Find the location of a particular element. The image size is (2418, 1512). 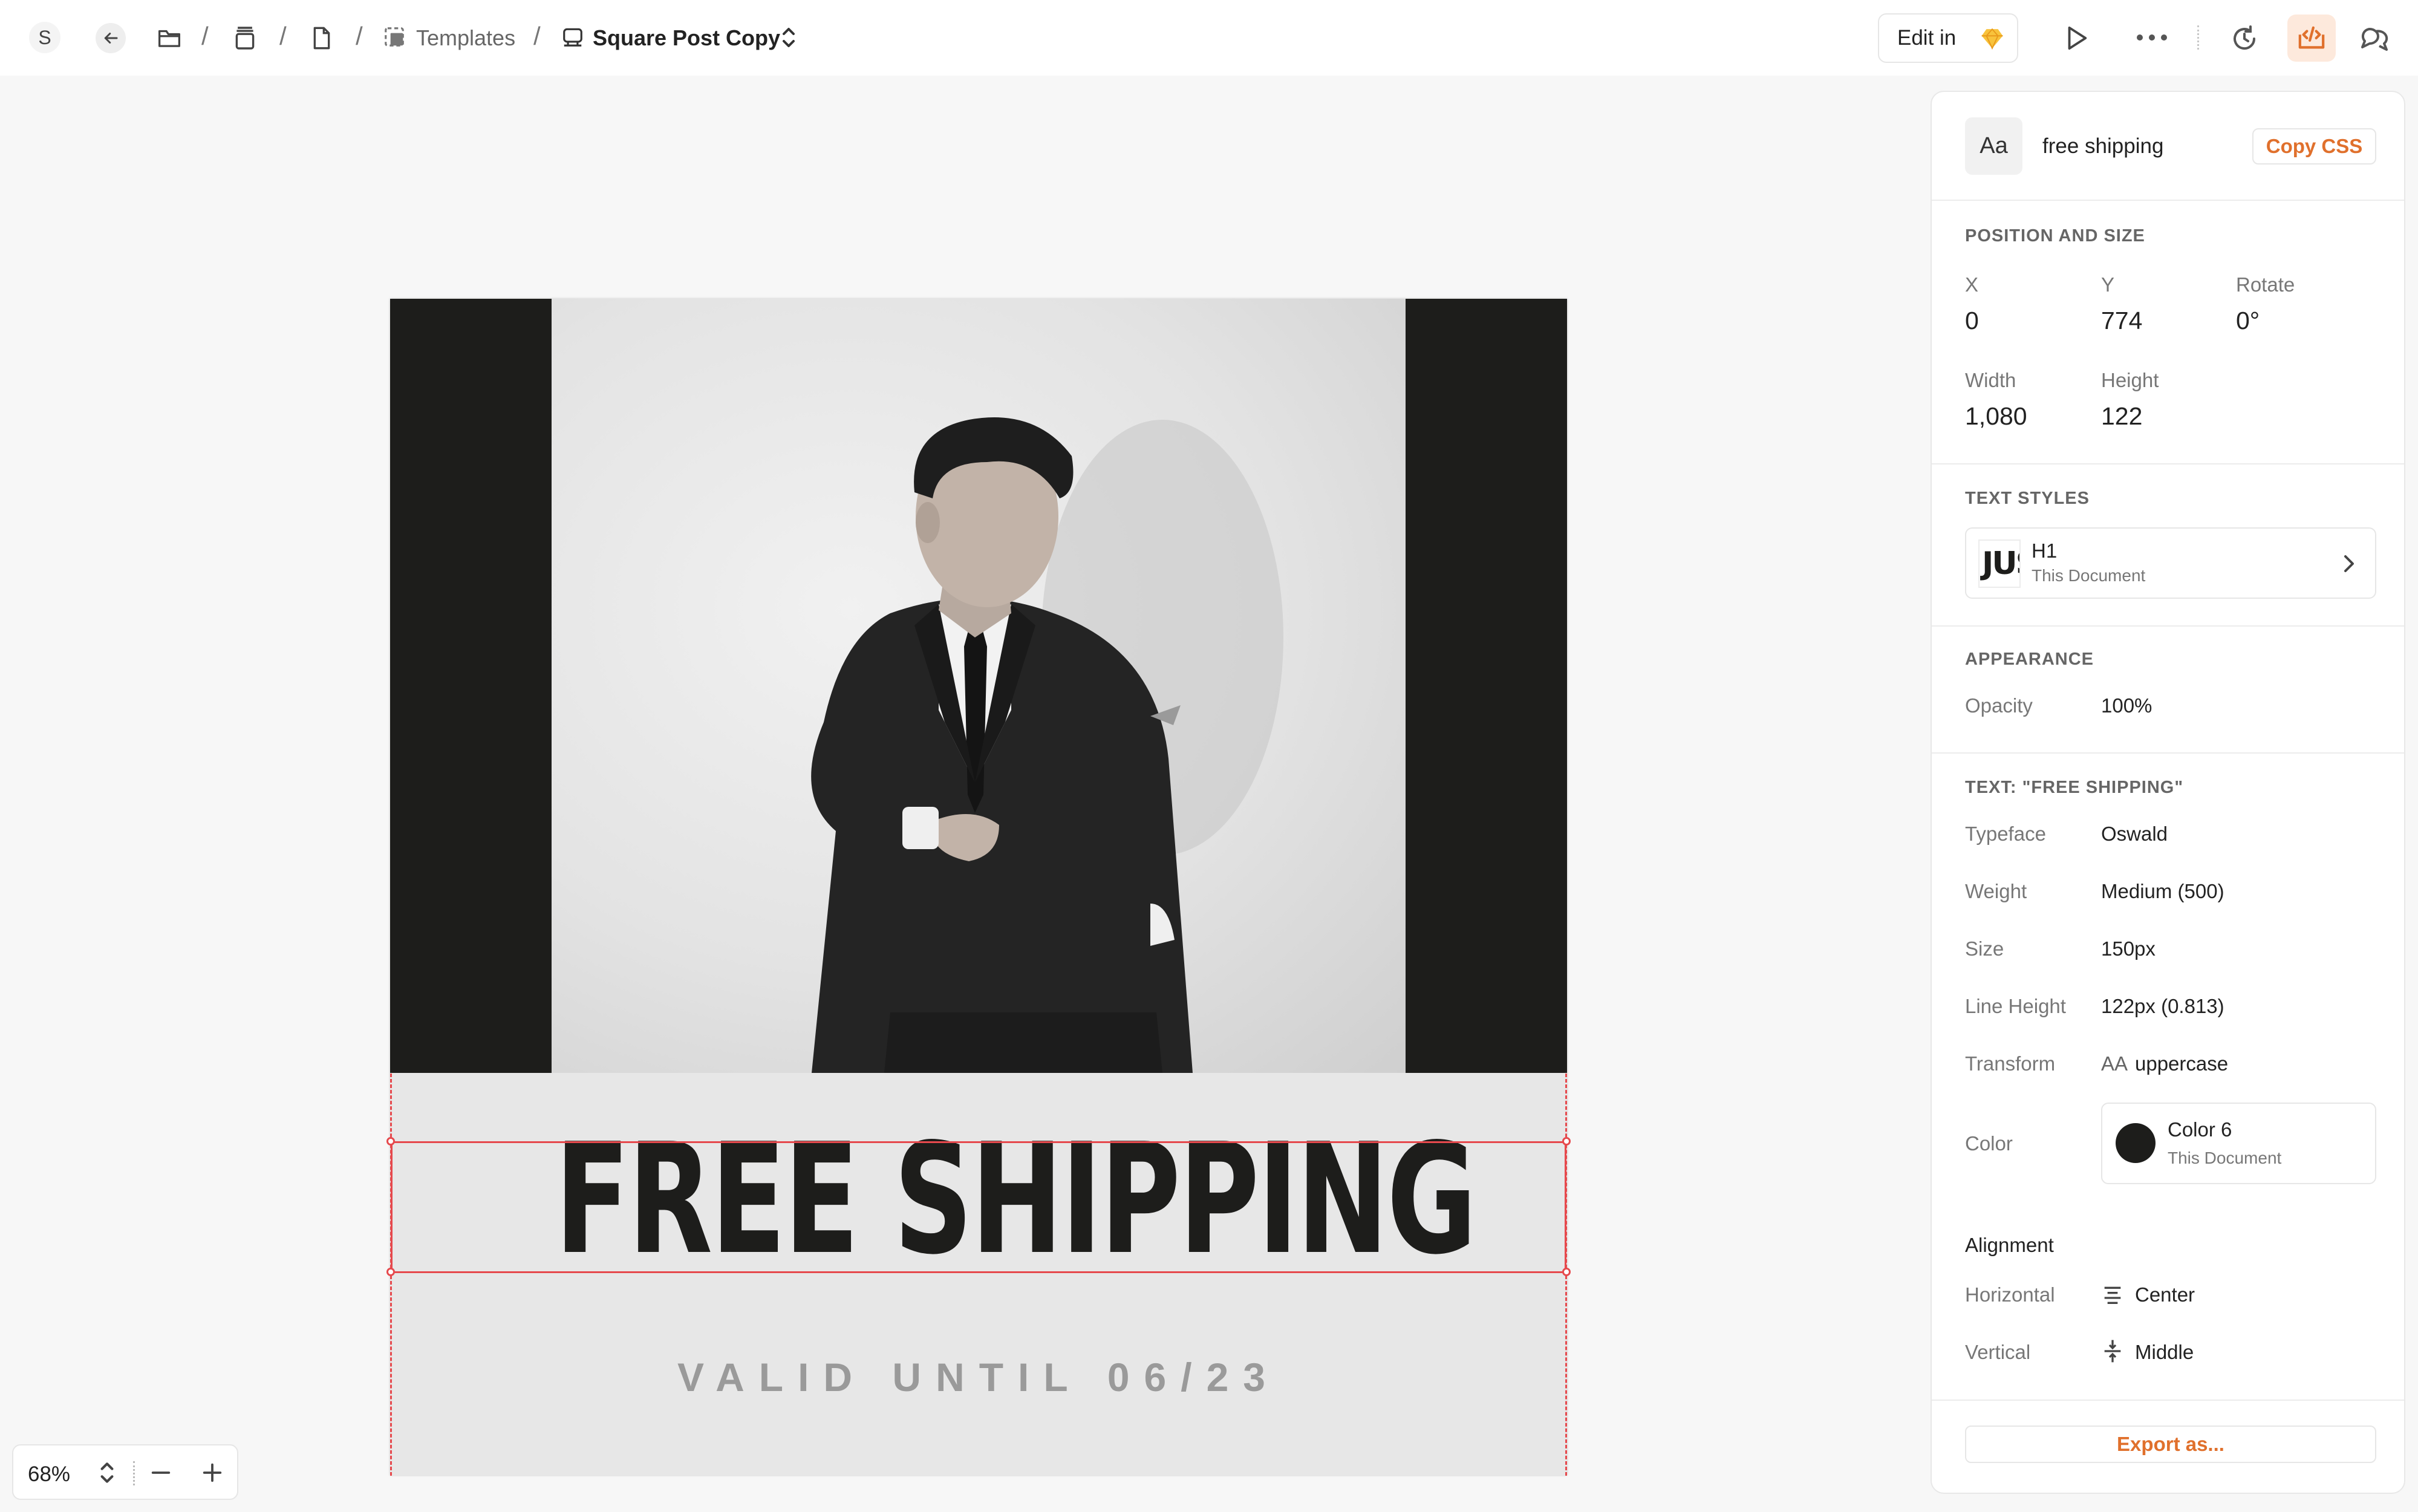

preview-button is located at coordinates (2076, 38).